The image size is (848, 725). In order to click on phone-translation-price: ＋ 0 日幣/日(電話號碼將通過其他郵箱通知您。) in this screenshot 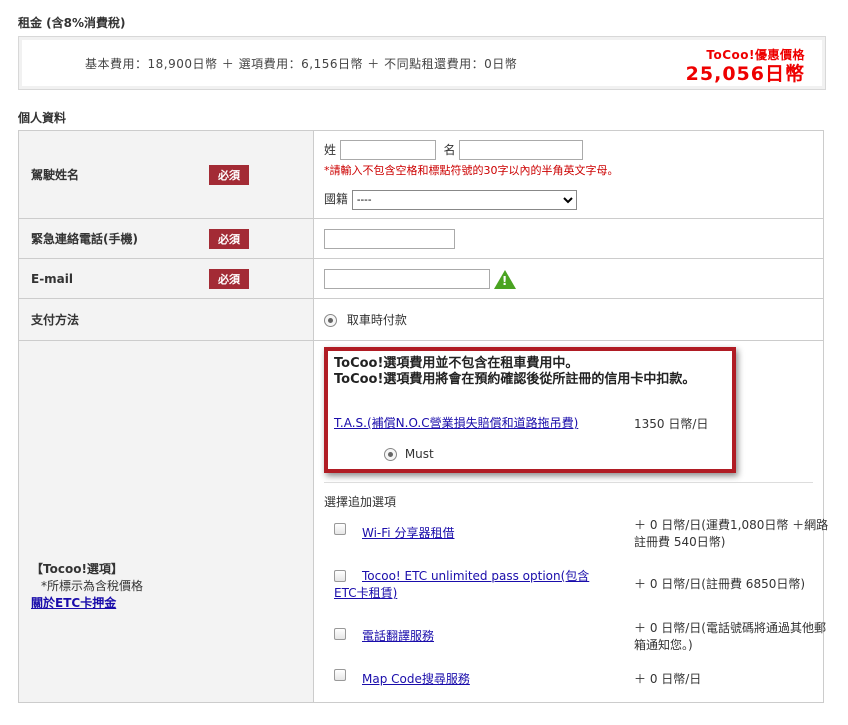, I will do `click(730, 636)`.